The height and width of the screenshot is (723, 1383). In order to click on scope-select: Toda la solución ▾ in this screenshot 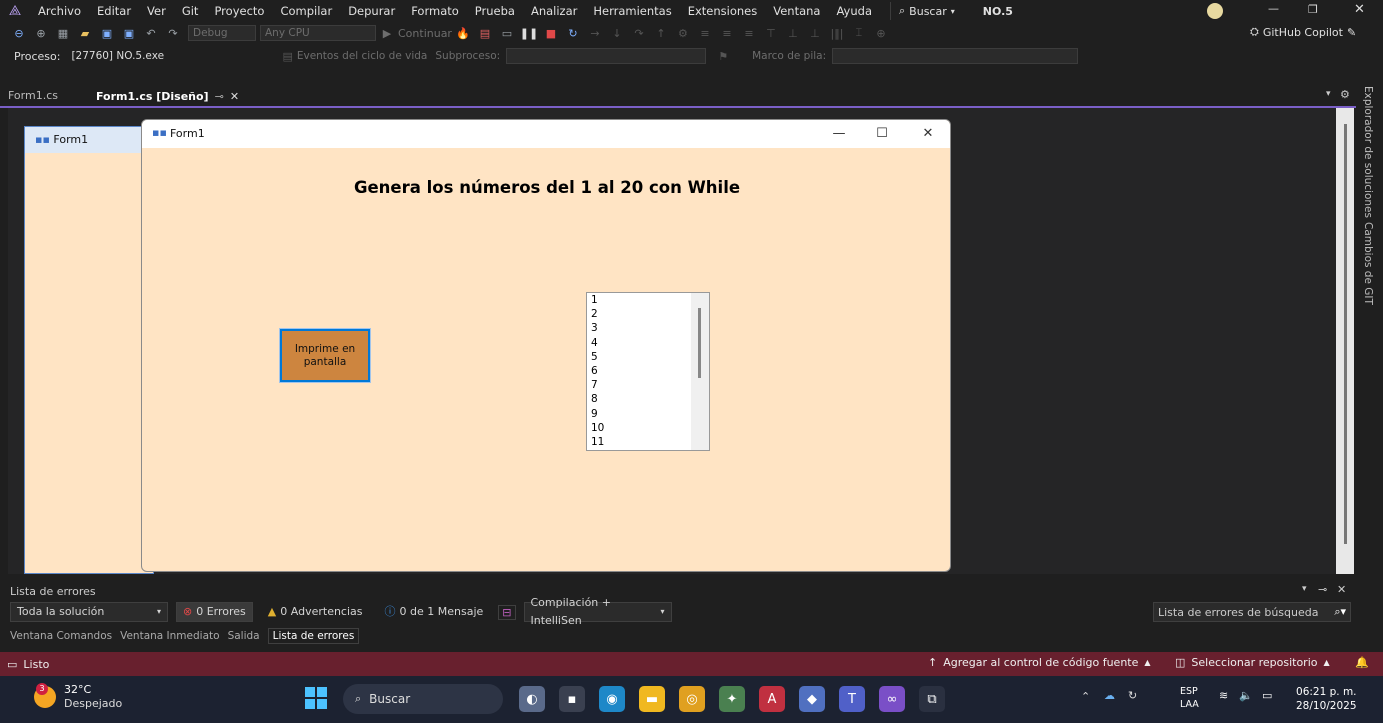, I will do `click(89, 612)`.